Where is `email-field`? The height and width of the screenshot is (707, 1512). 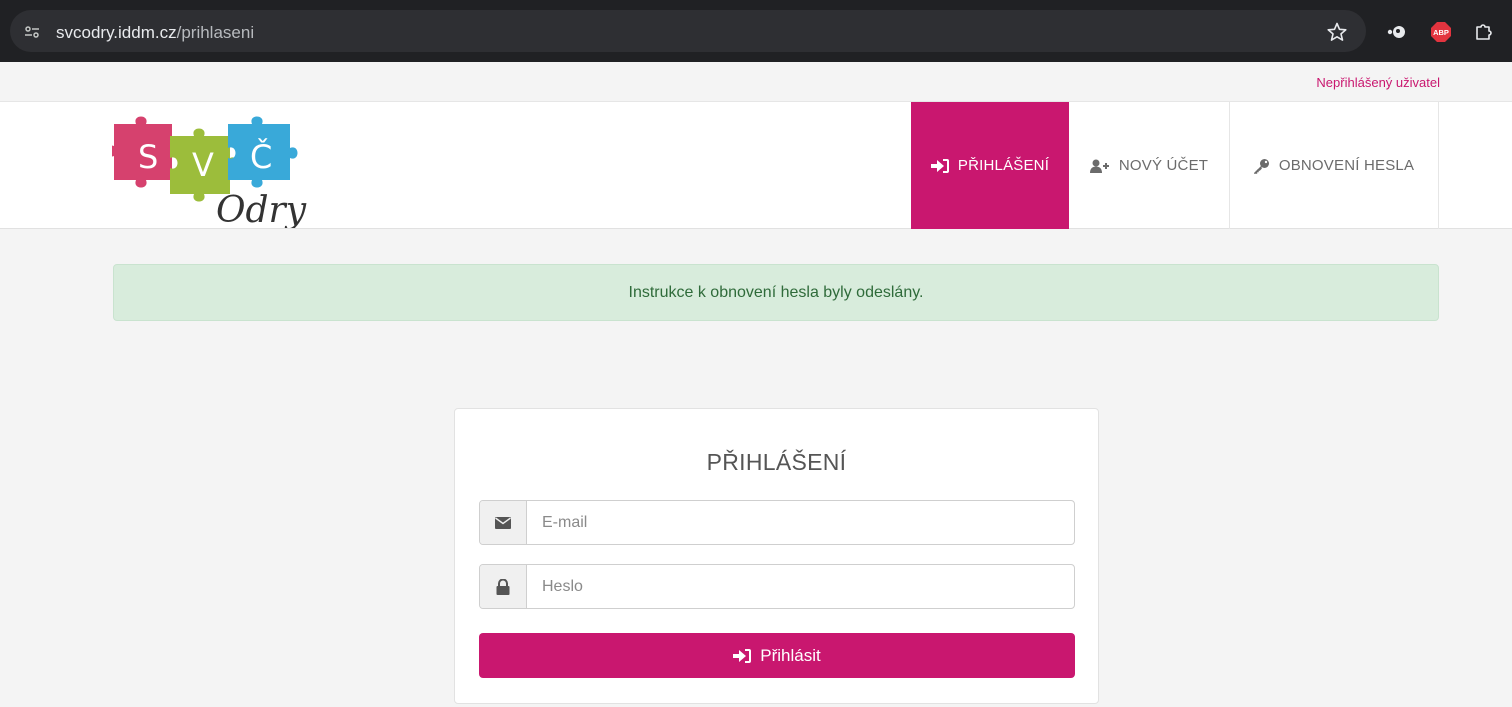 email-field is located at coordinates (800, 522).